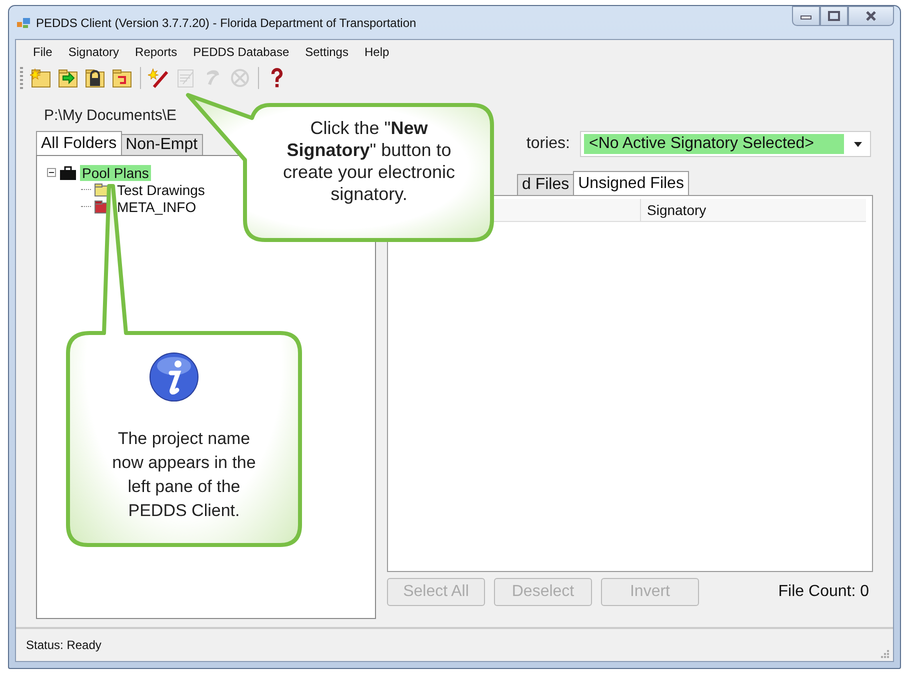 The width and height of the screenshot is (909, 677). Describe the element at coordinates (806, 16) in the screenshot. I see `minimize-button` at that location.